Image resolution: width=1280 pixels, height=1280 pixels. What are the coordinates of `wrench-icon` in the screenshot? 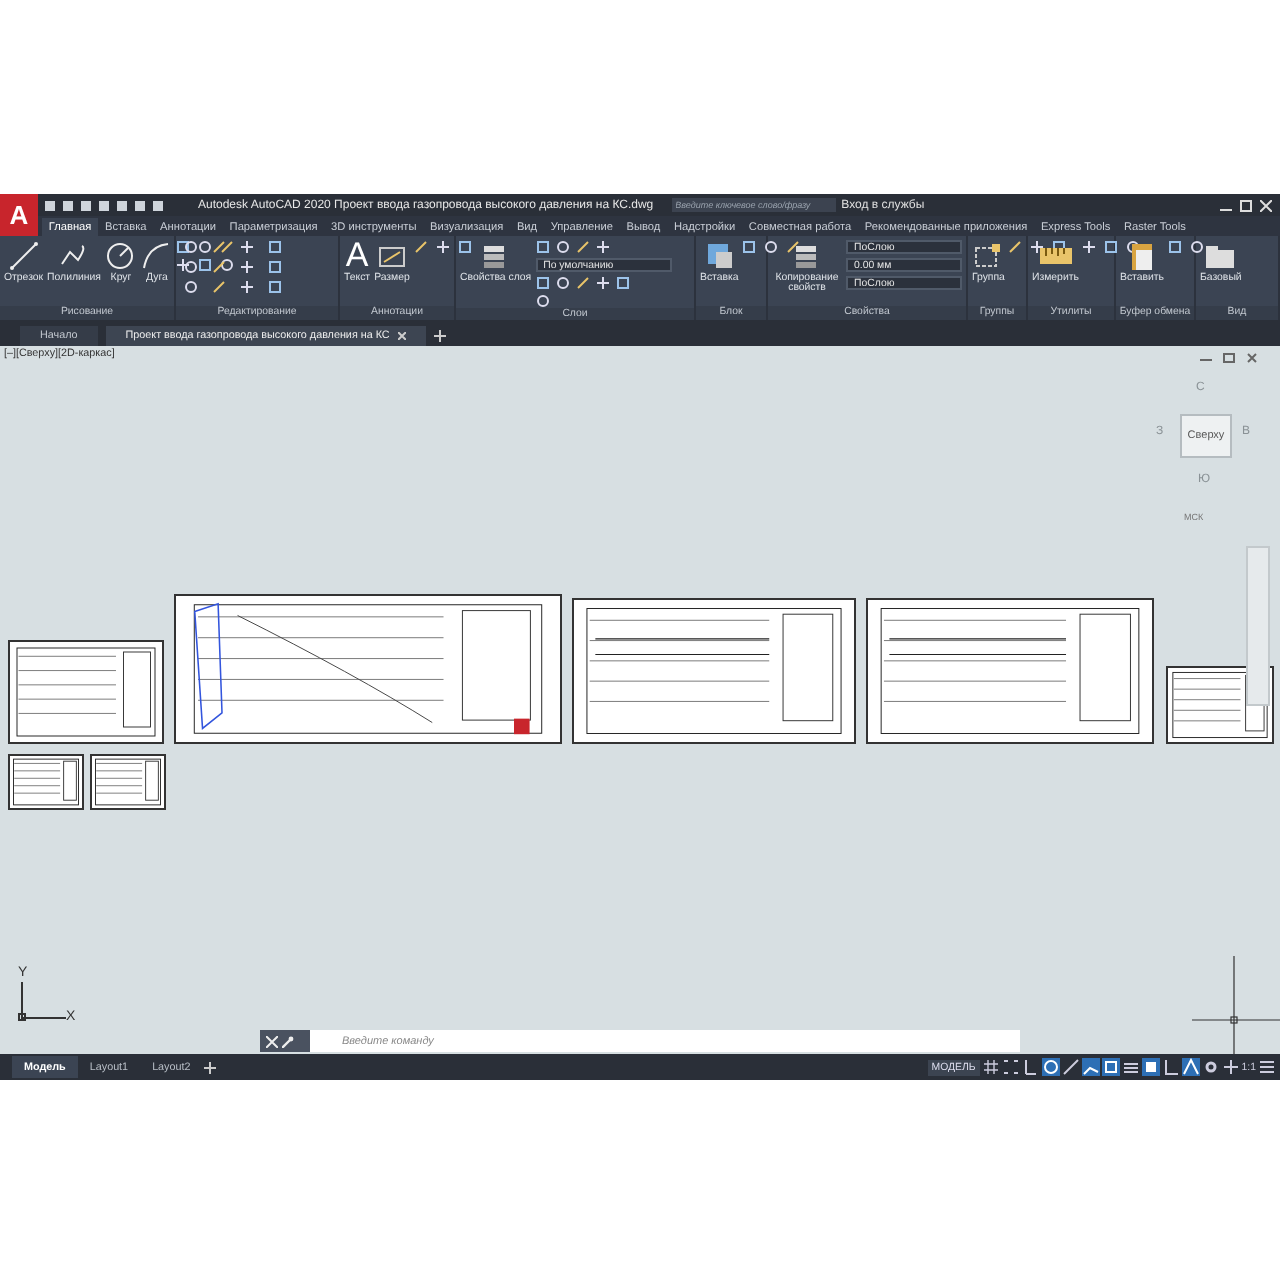 It's located at (288, 1041).